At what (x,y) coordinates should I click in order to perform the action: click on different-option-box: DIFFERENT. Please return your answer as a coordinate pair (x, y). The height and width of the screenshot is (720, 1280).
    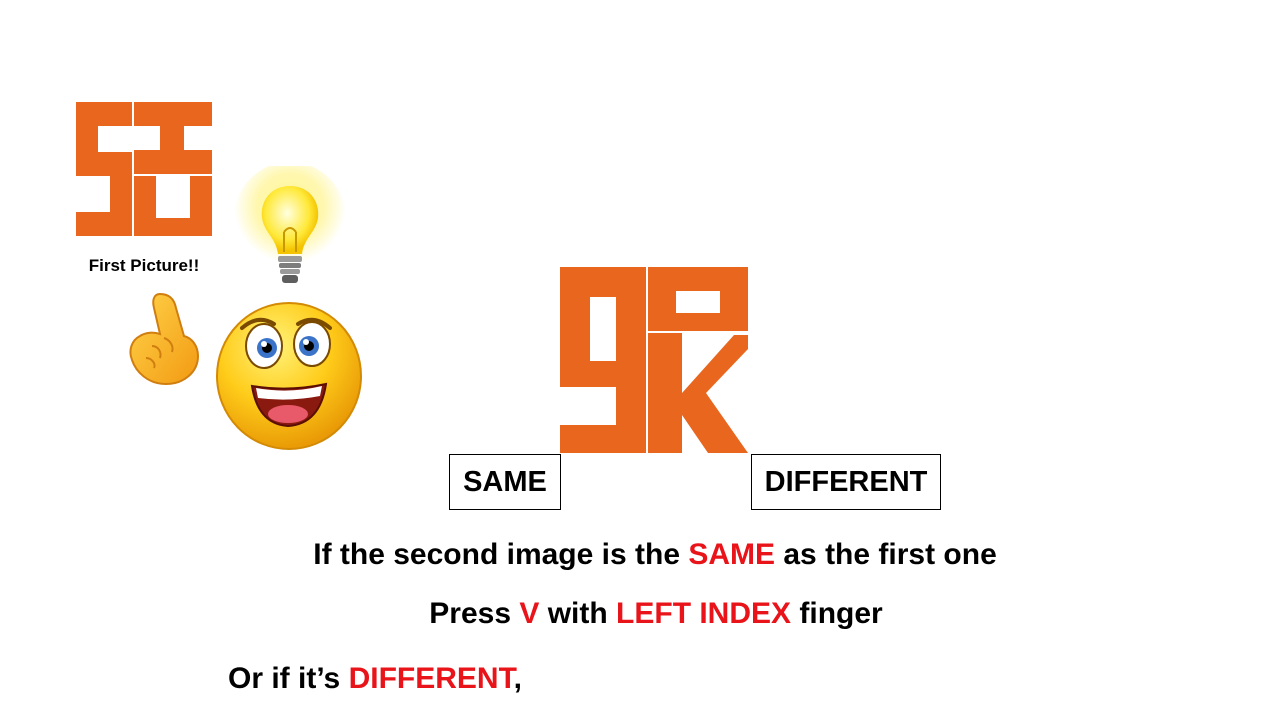
    Looking at the image, I should click on (846, 482).